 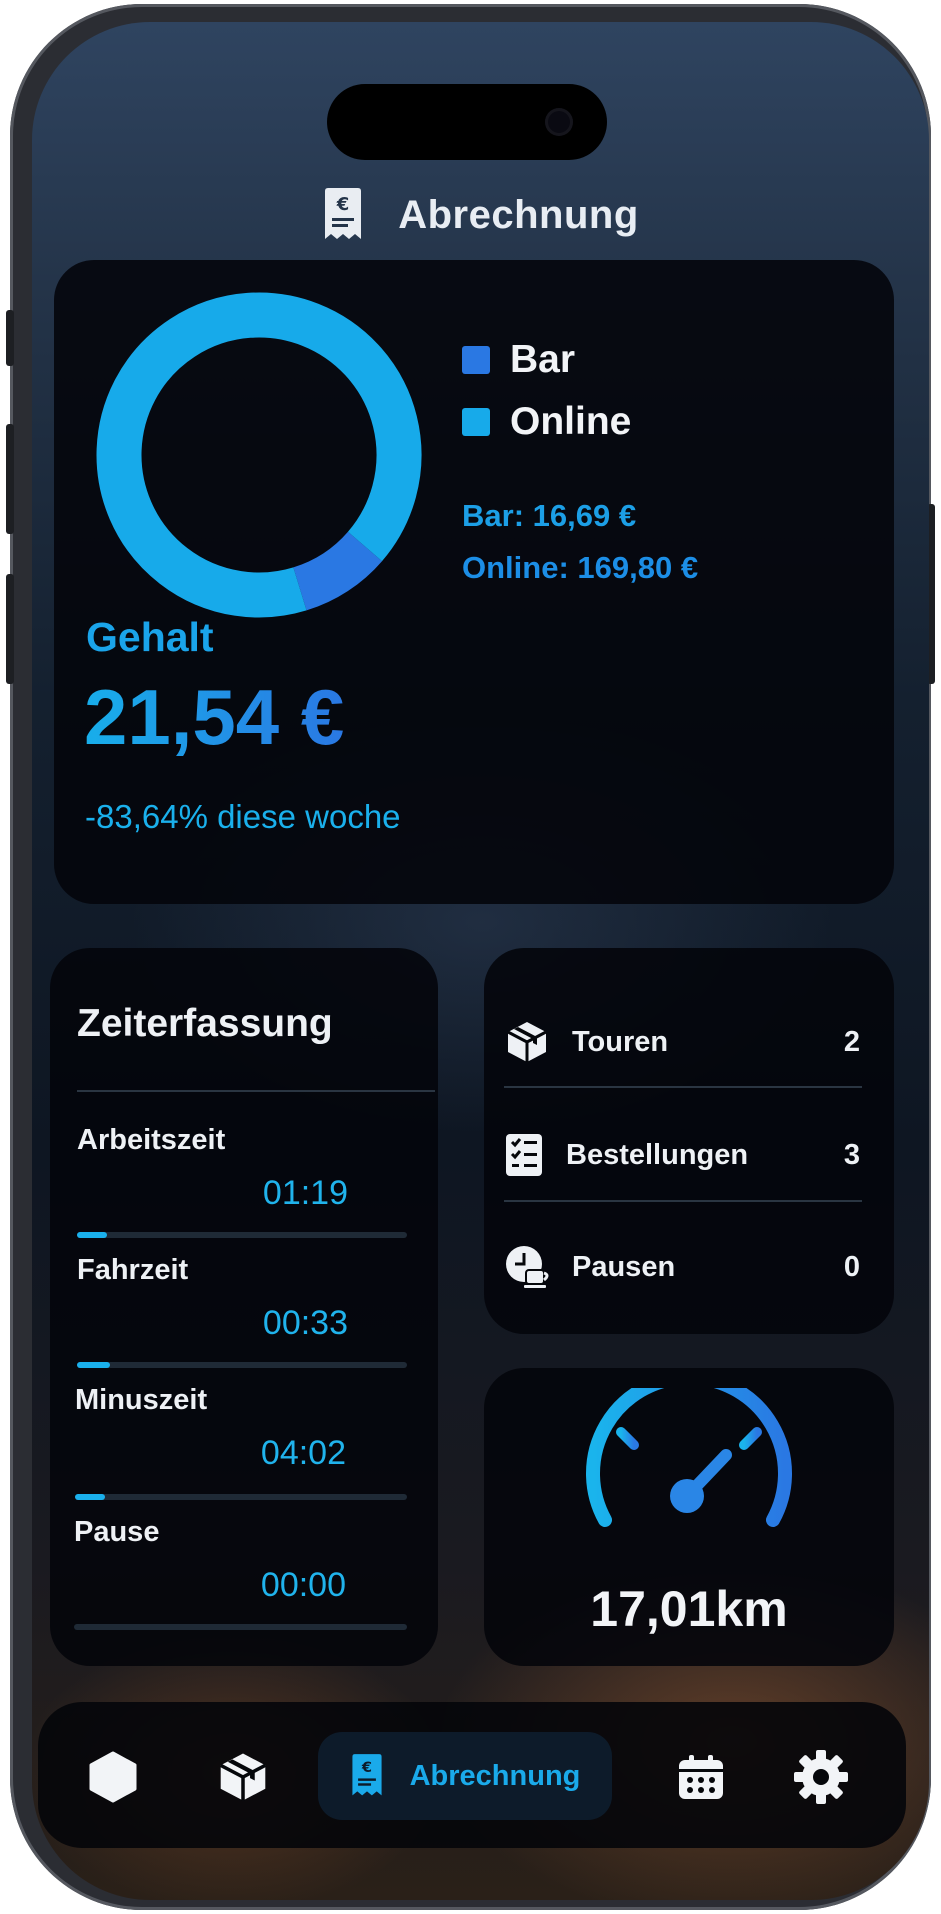 What do you see at coordinates (242, 1365) in the screenshot?
I see `progress-track-drive` at bounding box center [242, 1365].